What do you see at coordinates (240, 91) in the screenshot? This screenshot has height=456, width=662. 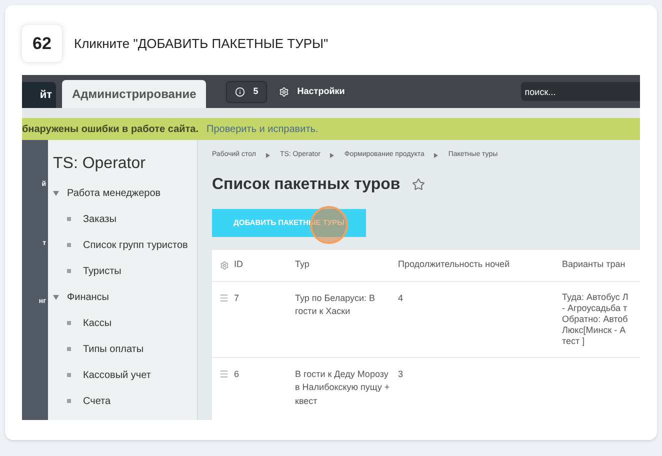 I see `info-icon` at bounding box center [240, 91].